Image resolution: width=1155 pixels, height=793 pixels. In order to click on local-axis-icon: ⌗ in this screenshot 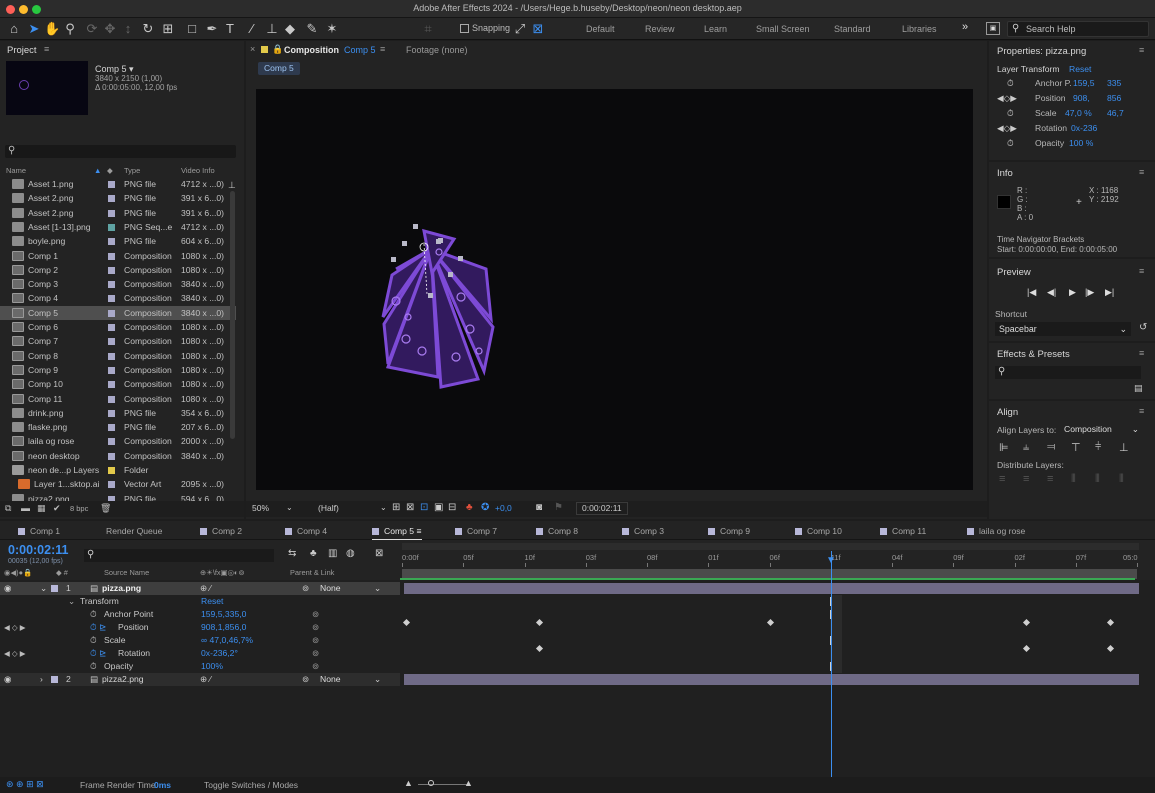, I will do `click(428, 29)`.